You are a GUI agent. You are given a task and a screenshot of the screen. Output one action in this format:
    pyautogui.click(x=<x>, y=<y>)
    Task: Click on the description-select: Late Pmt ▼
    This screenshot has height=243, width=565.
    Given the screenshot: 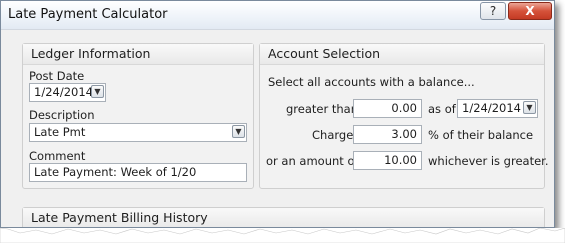 What is the action you would take?
    pyautogui.click(x=138, y=132)
    